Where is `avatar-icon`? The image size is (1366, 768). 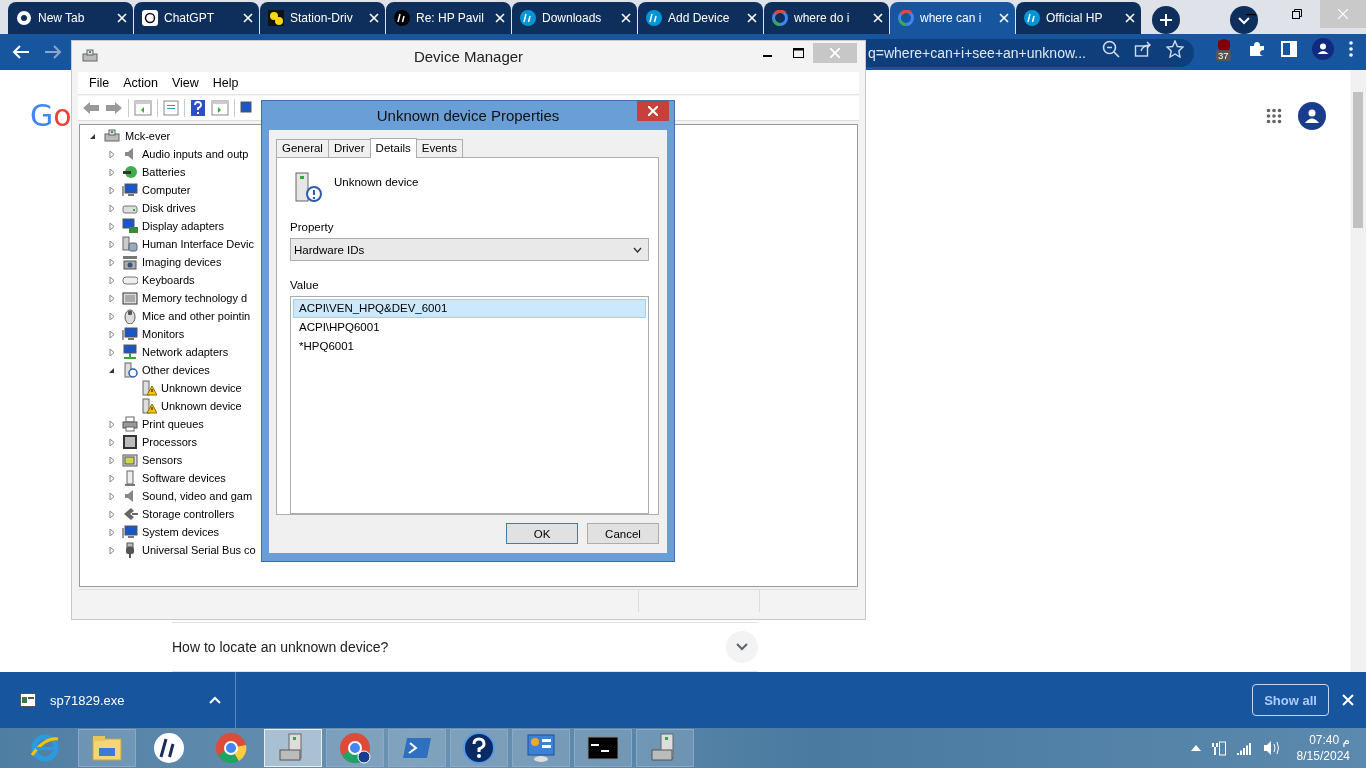
avatar-icon is located at coordinates (1323, 49).